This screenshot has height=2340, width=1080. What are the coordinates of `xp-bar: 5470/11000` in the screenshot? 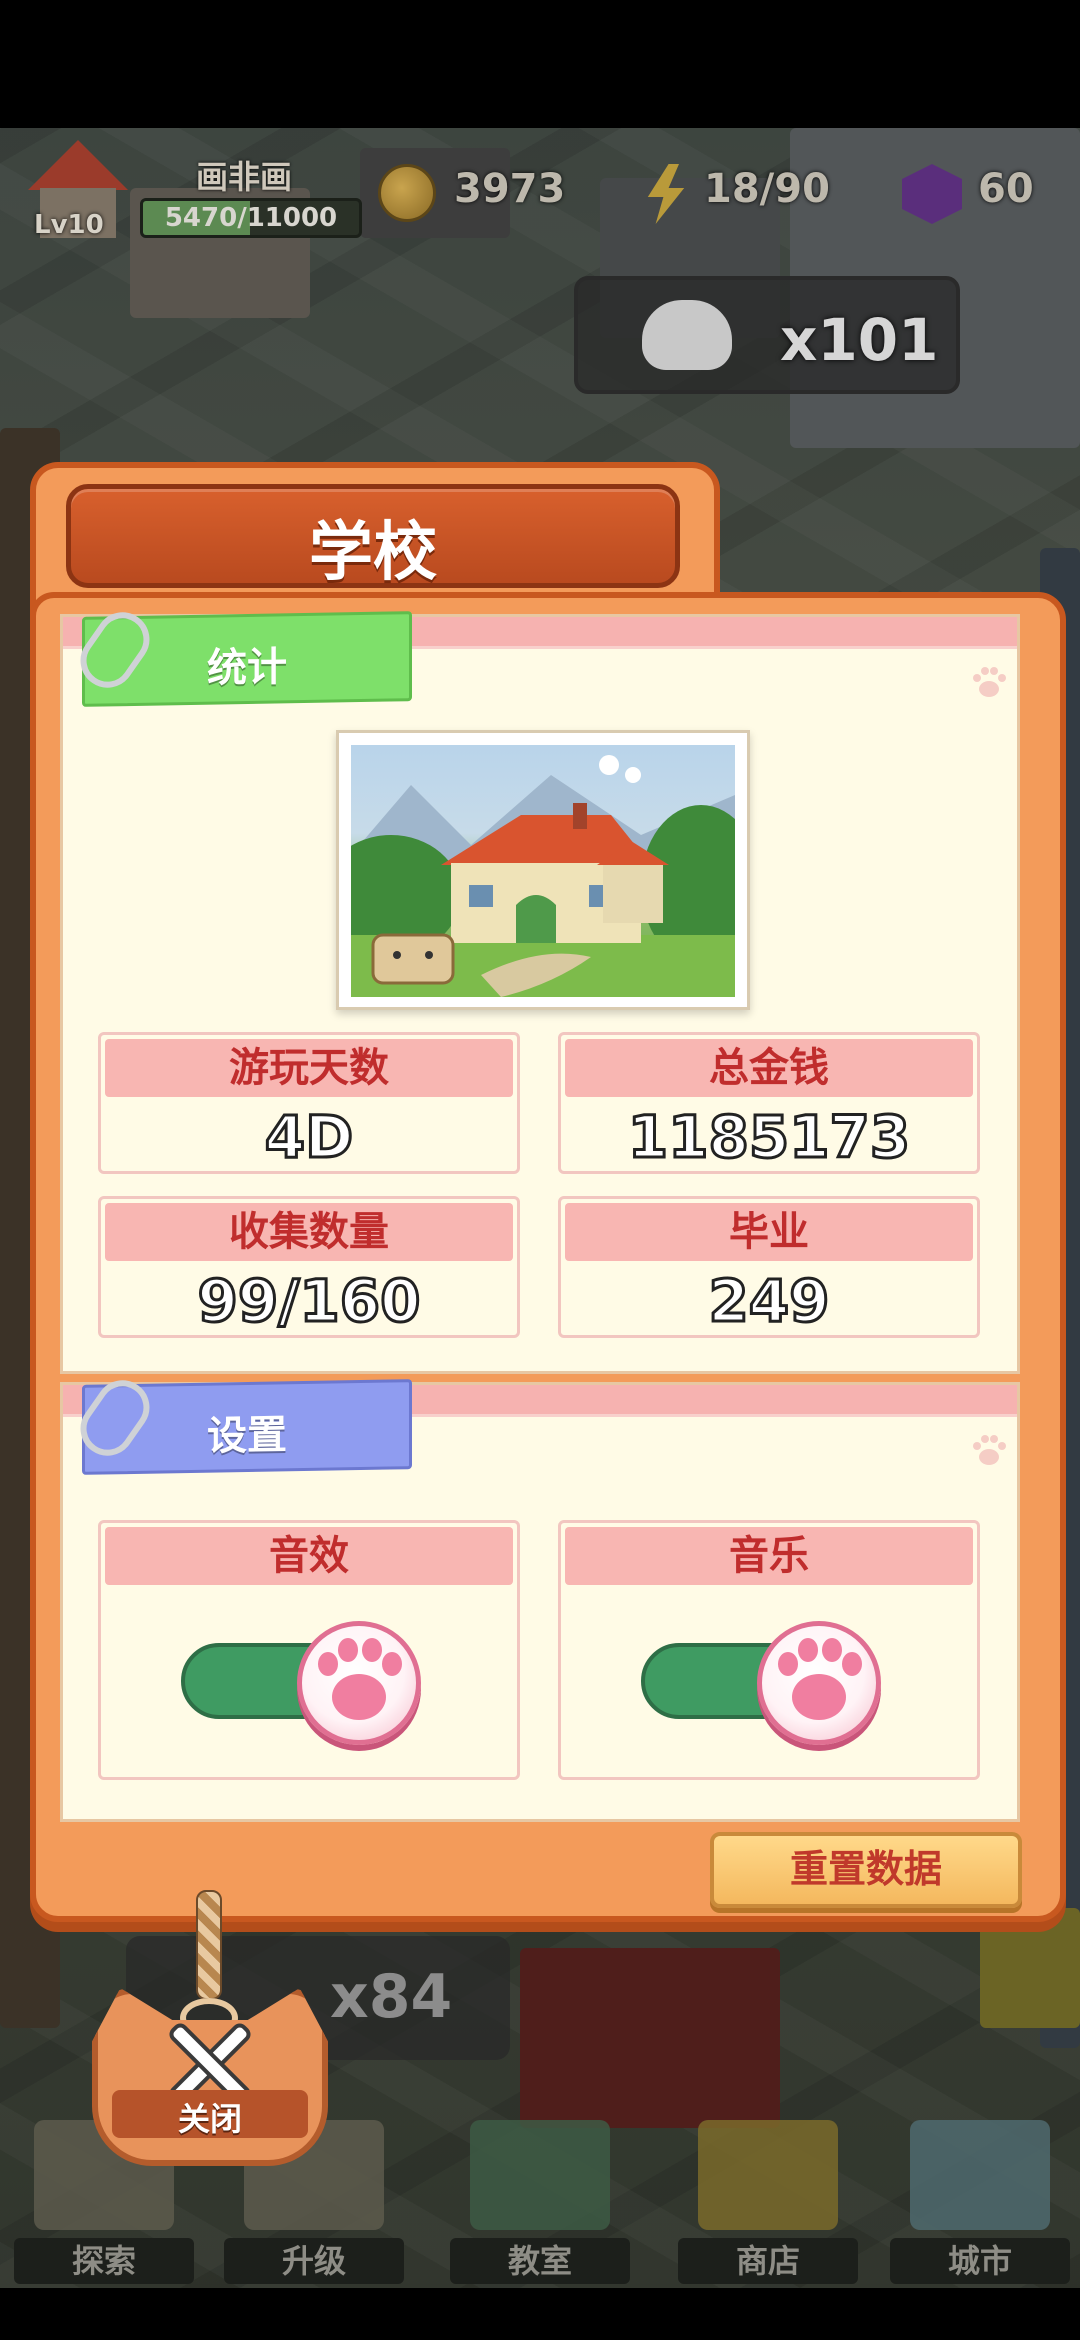 It's located at (251, 218).